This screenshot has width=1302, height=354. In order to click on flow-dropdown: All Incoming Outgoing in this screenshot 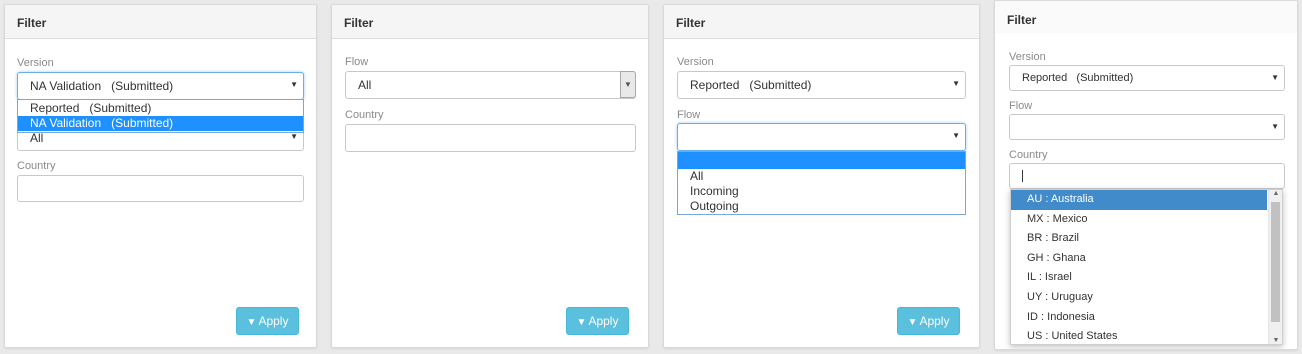, I will do `click(821, 183)`.